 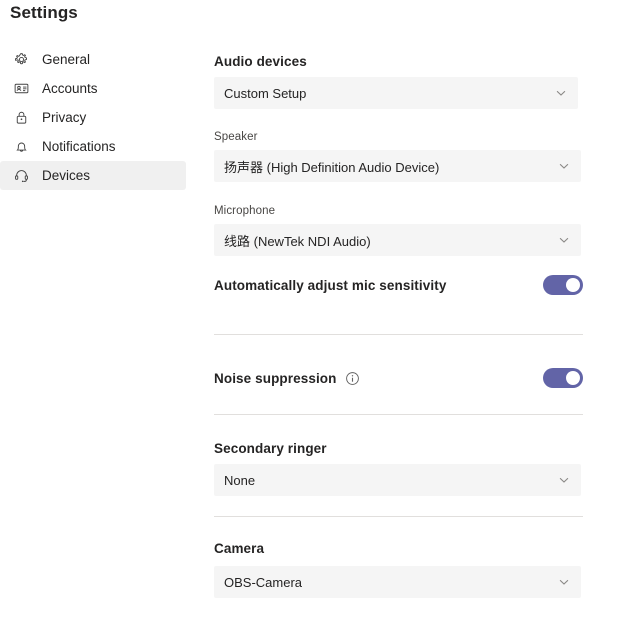 What do you see at coordinates (397, 582) in the screenshot?
I see `camera-dropdown: OBS-Camera` at bounding box center [397, 582].